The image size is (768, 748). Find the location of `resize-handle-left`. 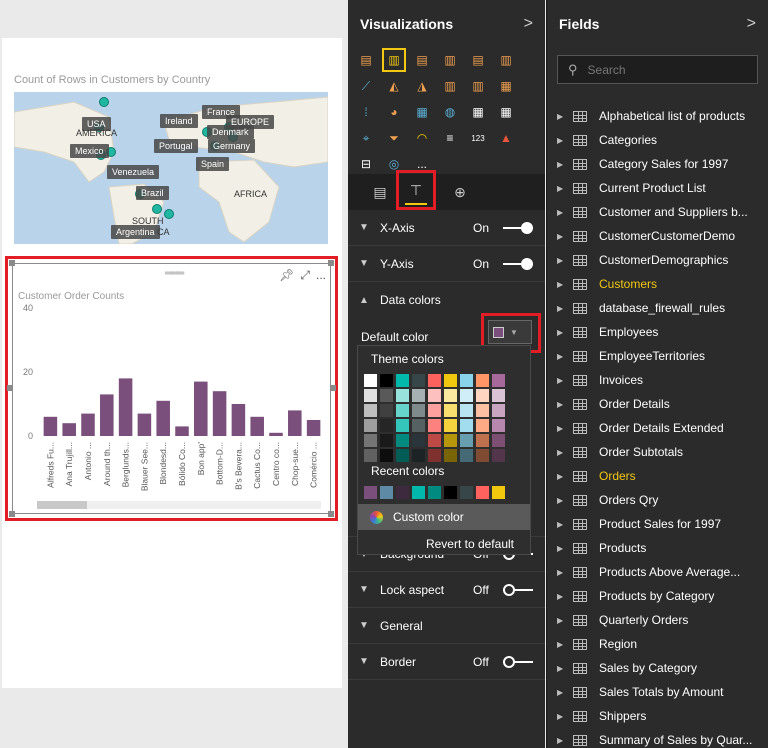

resize-handle-left is located at coordinates (10, 388).